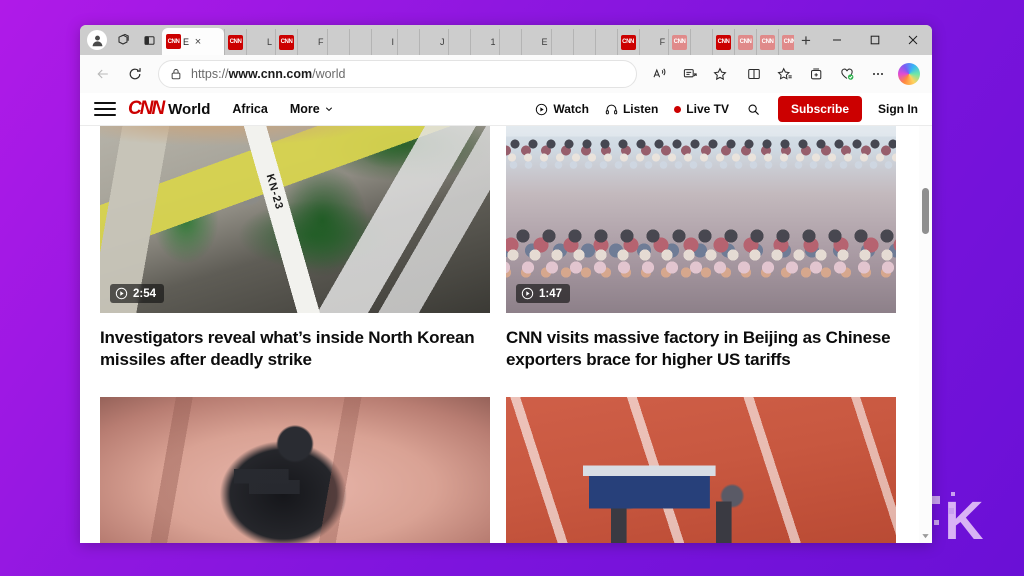 The image size is (1024, 576). What do you see at coordinates (913, 40) in the screenshot?
I see `close-button` at bounding box center [913, 40].